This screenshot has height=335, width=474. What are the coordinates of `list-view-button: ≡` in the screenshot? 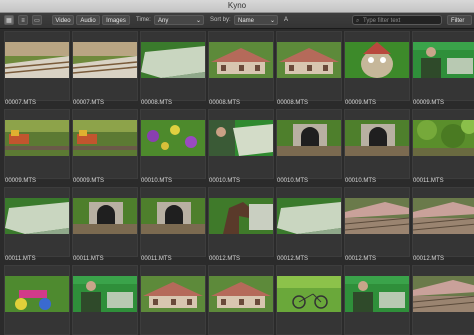 It's located at (23, 20).